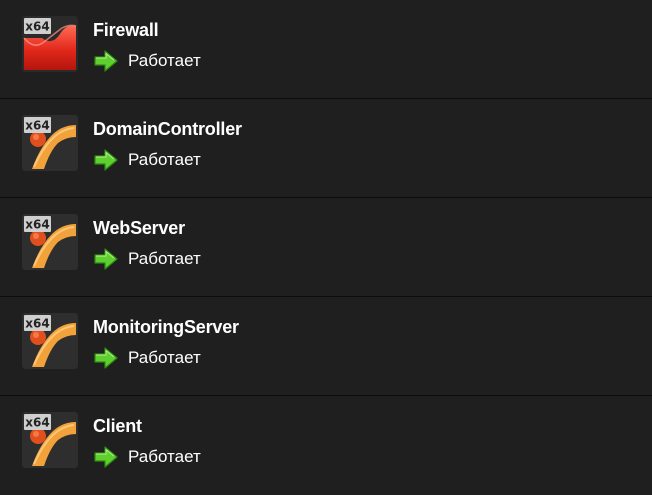 Image resolution: width=652 pixels, height=495 pixels. What do you see at coordinates (126, 30) in the screenshot?
I see `vm-name: Firewall` at bounding box center [126, 30].